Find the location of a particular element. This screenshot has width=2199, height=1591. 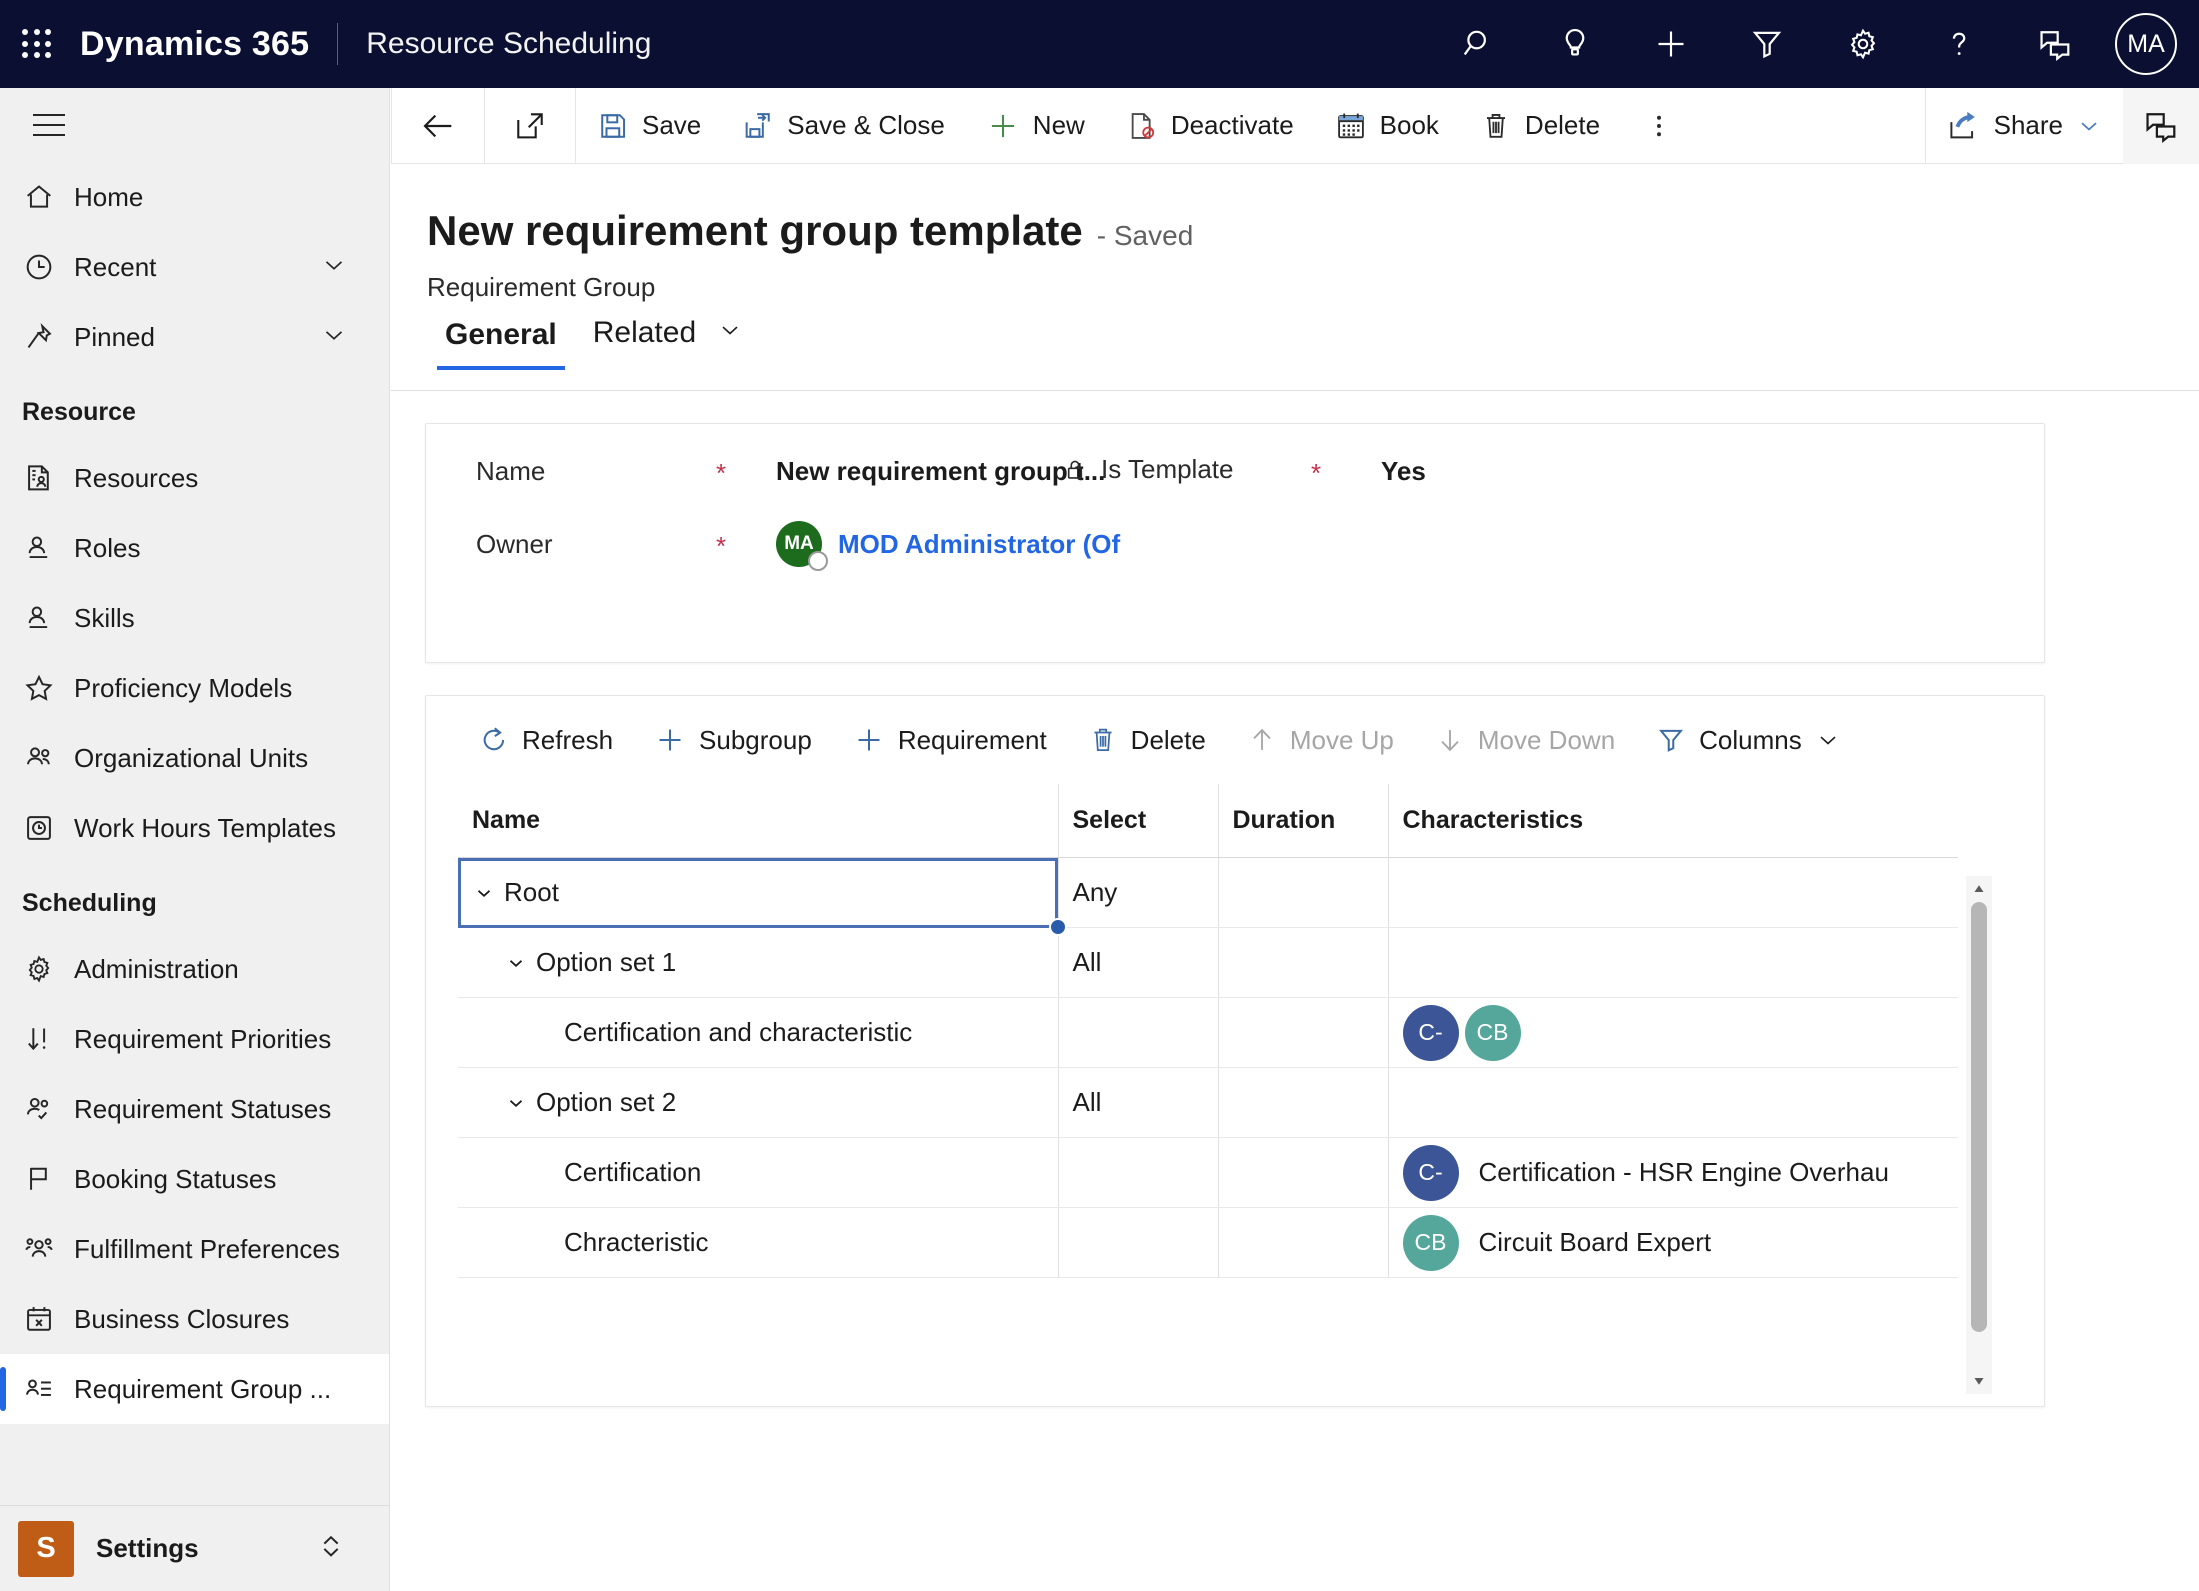

sidebar-item-fulfillment-preferences: Fulfillment Preferences is located at coordinates (194, 1249).